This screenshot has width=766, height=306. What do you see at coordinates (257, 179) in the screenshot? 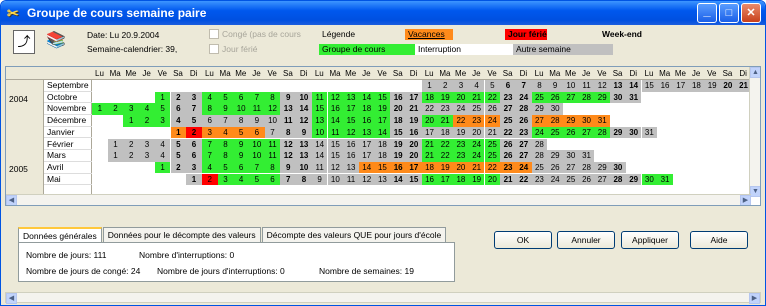
I see `day-cell: 5` at bounding box center [257, 179].